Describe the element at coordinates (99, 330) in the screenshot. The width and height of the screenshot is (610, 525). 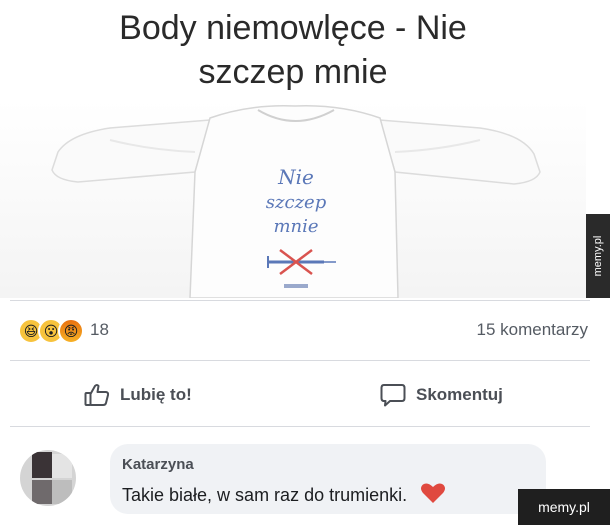
I see `reaction-count: 18` at that location.